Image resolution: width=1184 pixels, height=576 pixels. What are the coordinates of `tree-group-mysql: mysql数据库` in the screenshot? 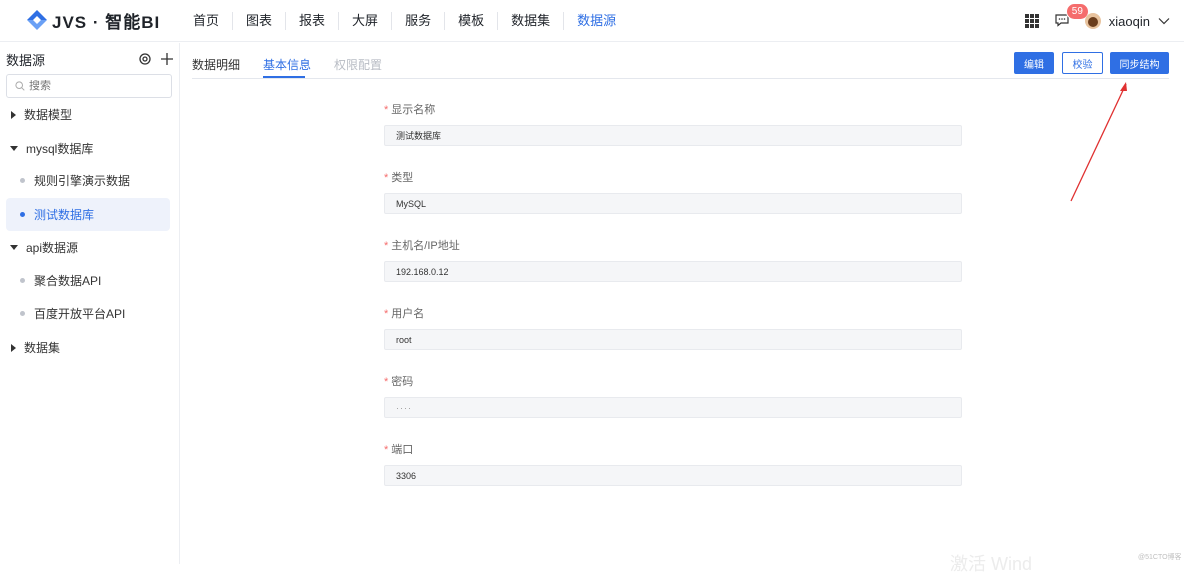 It's located at (88, 148).